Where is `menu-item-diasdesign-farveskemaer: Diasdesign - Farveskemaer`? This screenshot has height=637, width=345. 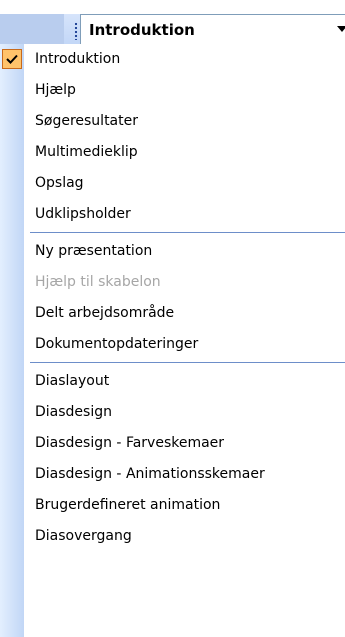
menu-item-diasdesign-farveskemaer: Diasdesign - Farveskemaer is located at coordinates (172, 443).